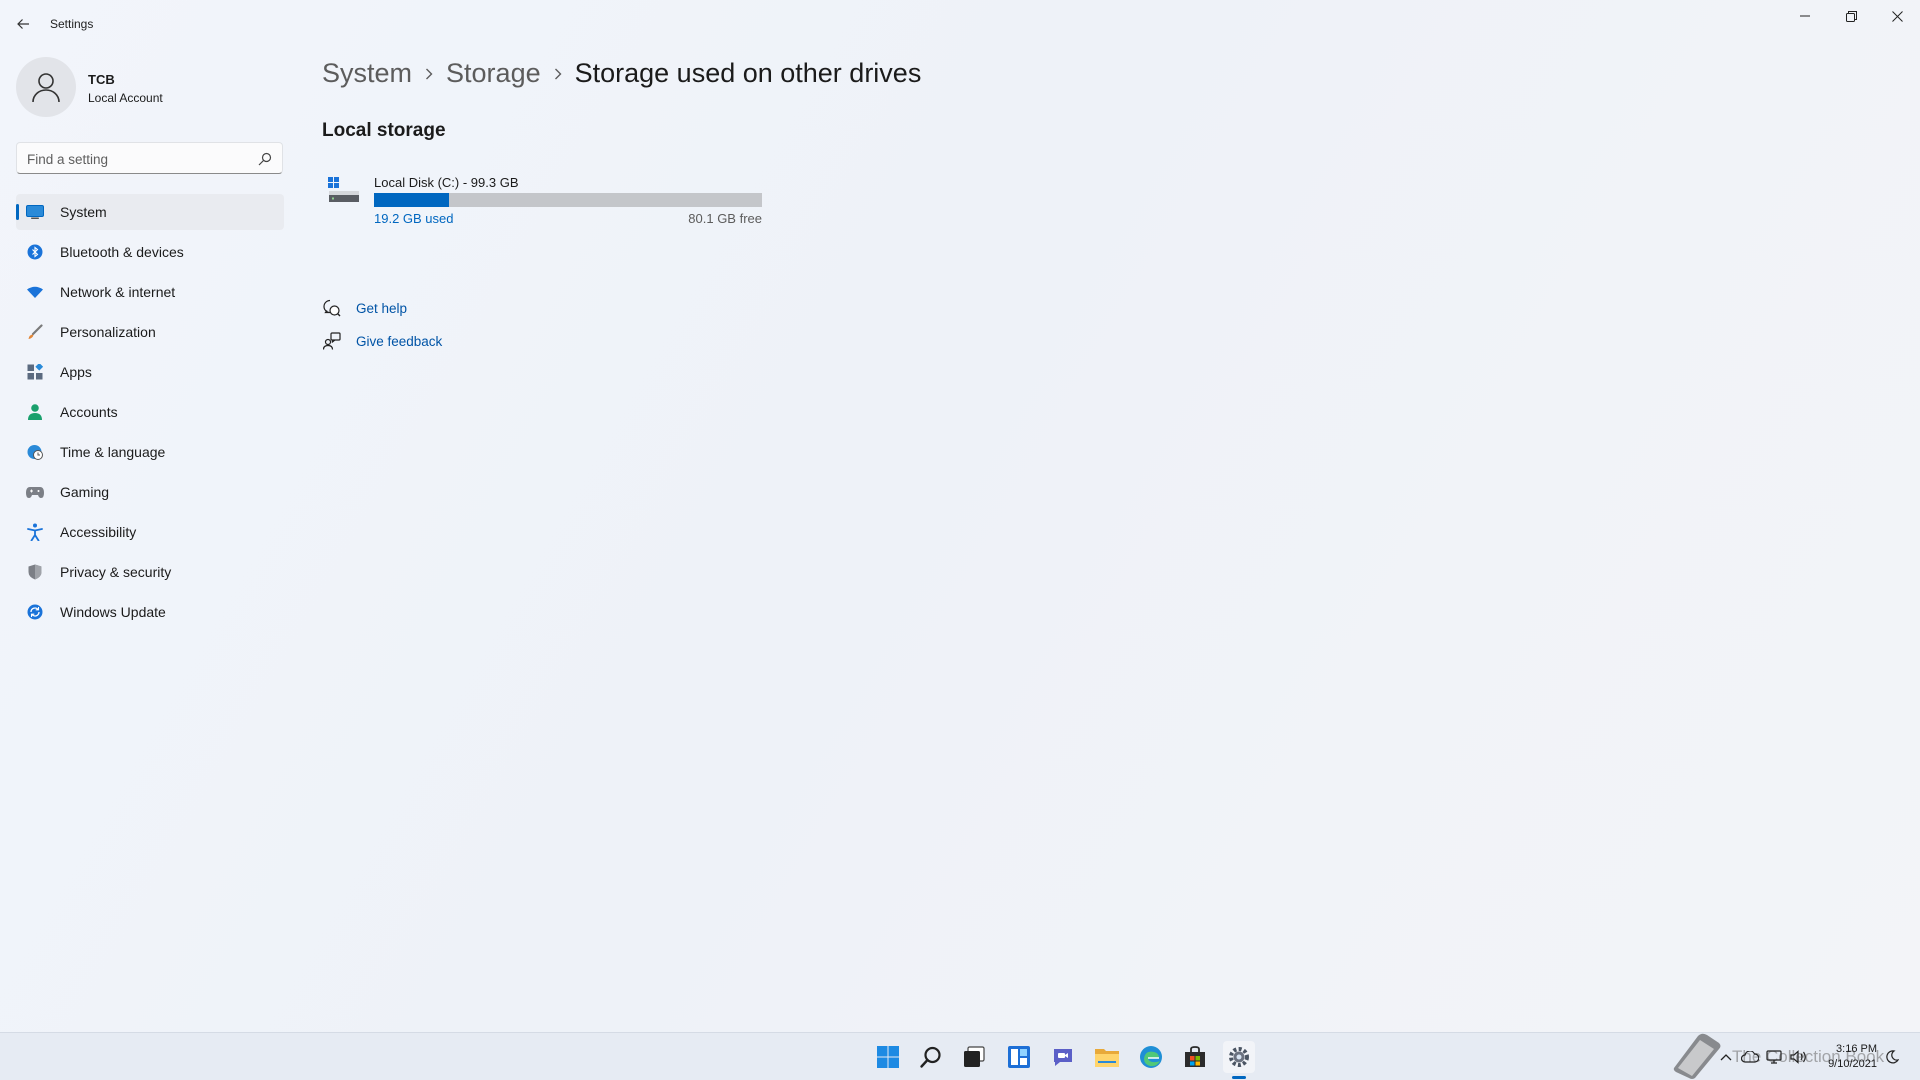 The width and height of the screenshot is (1920, 1080). What do you see at coordinates (35, 492) in the screenshot?
I see `gamepad-icon` at bounding box center [35, 492].